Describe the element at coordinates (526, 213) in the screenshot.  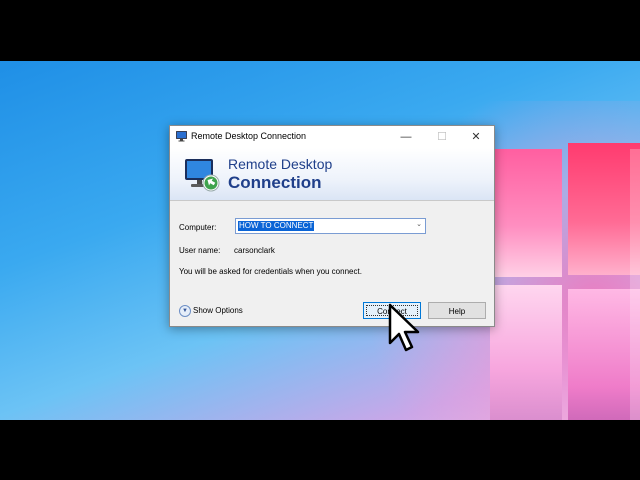
I see `logo-pane-top-left` at that location.